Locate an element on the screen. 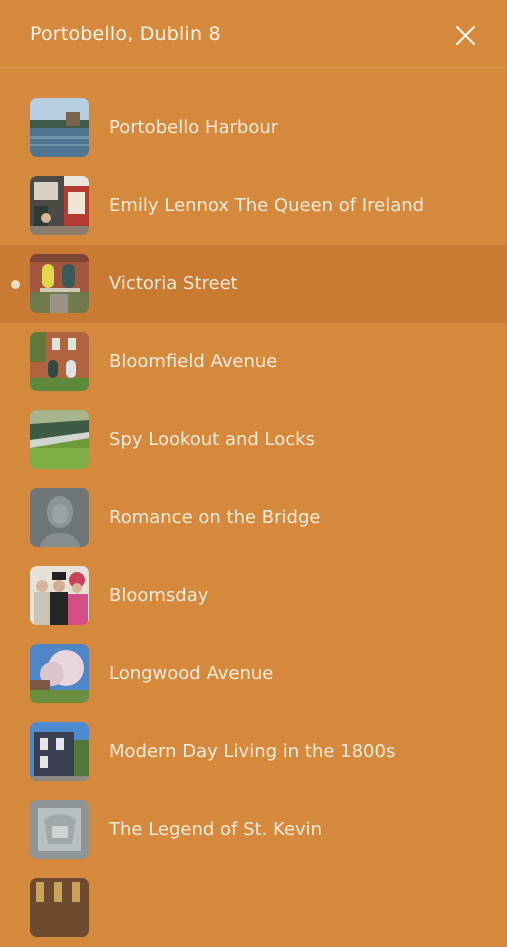 This screenshot has width=507, height=947. list-item-label: Modern Day Living in the 1800s is located at coordinates (252, 751).